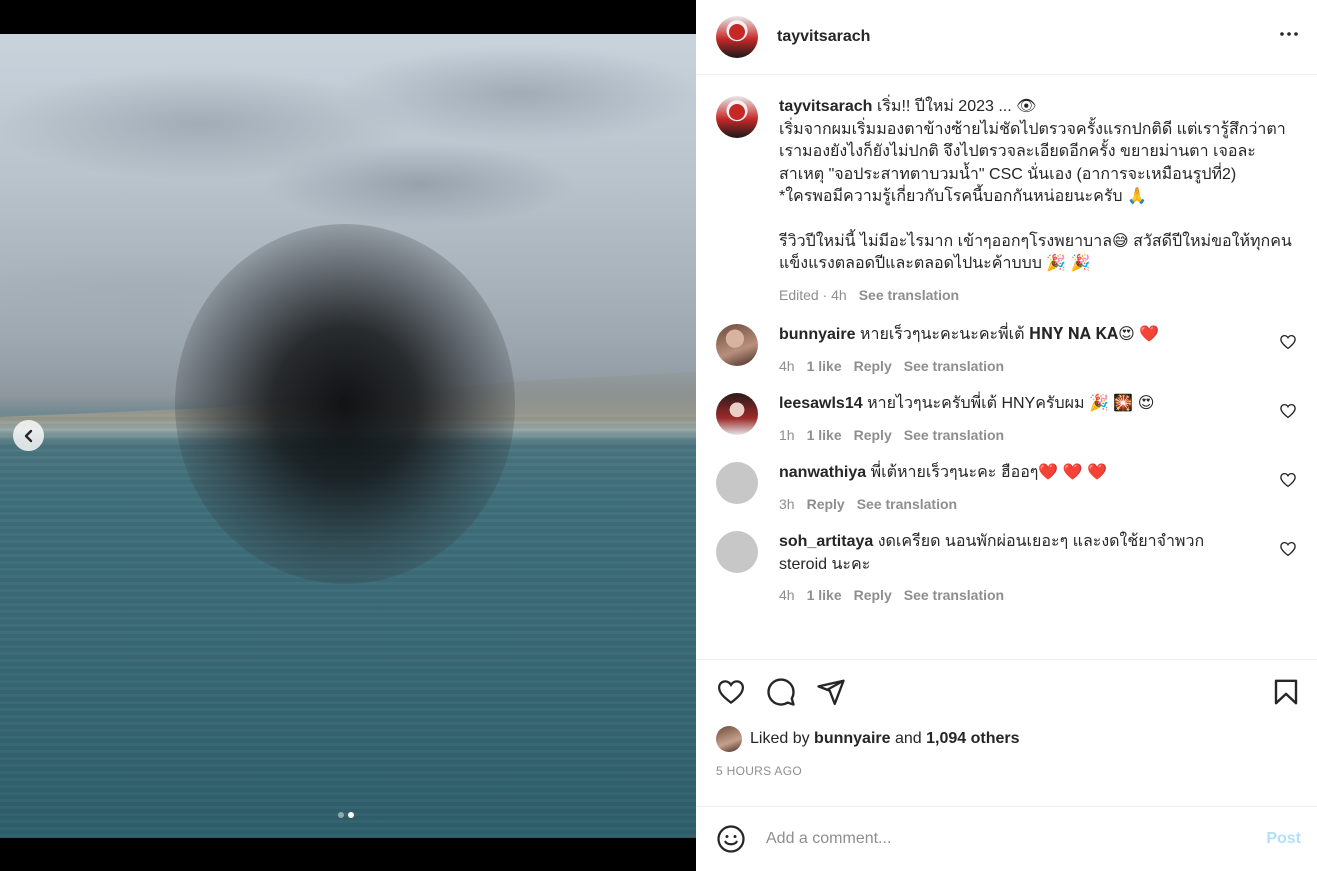  What do you see at coordinates (787, 434) in the screenshot?
I see `comment-time: 1h` at bounding box center [787, 434].